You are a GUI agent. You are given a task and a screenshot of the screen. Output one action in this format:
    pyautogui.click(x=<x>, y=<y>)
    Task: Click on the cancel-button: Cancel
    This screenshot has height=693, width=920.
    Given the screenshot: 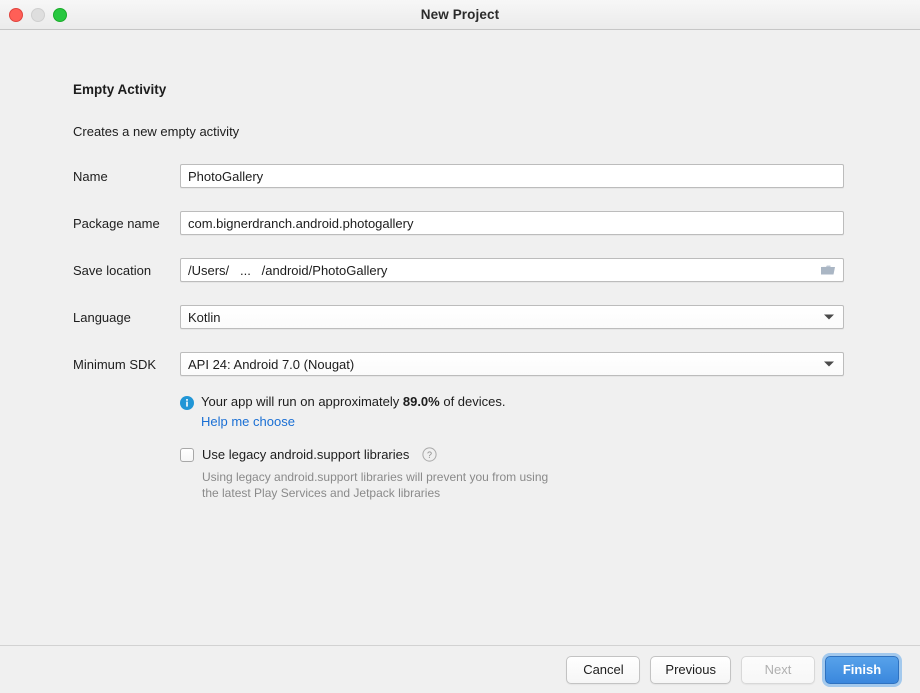 What is the action you would take?
    pyautogui.click(x=603, y=669)
    